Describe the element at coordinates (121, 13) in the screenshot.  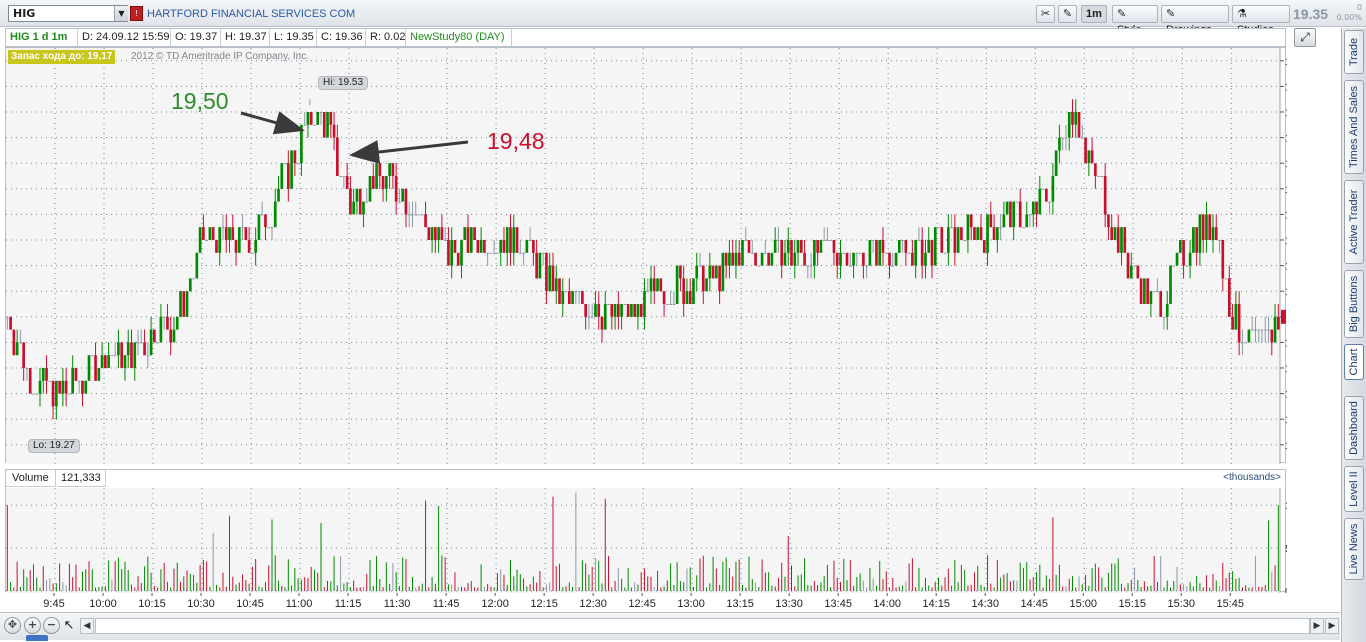
I see `symbol-dropdown-icon: ▼` at that location.